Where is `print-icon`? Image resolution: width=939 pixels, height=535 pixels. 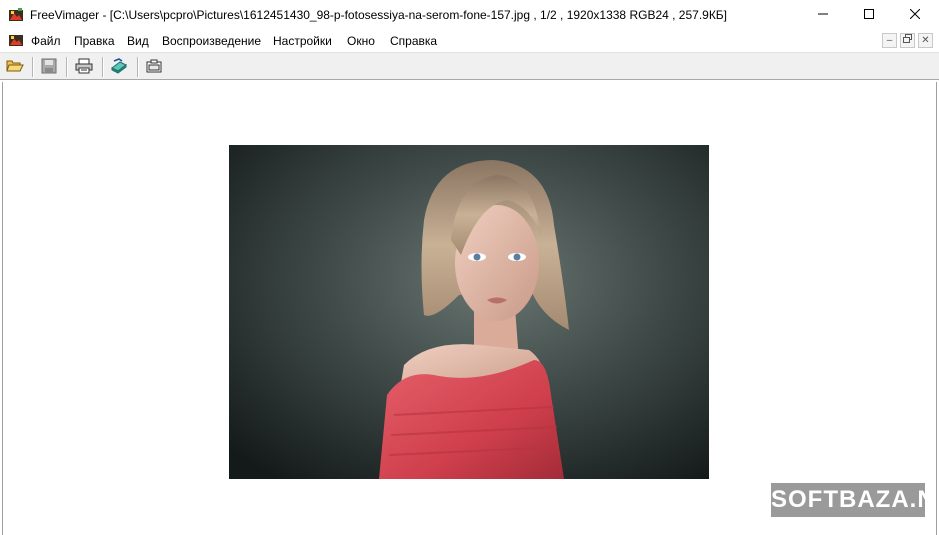
print-icon is located at coordinates (84, 67).